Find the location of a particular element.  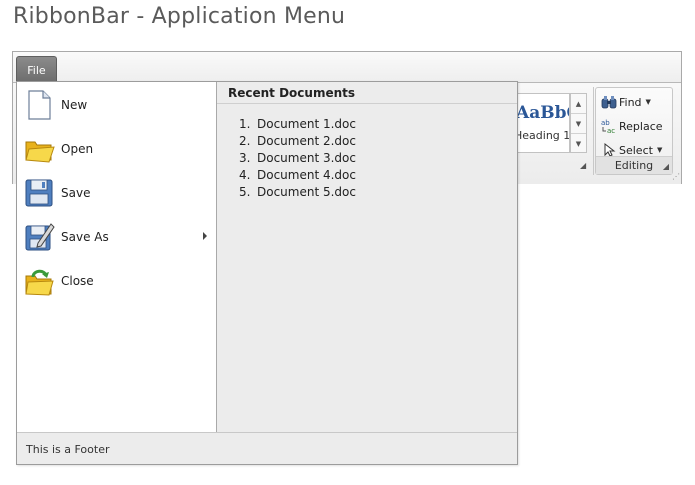

application-menu-footer: This is a Footer is located at coordinates (267, 448).